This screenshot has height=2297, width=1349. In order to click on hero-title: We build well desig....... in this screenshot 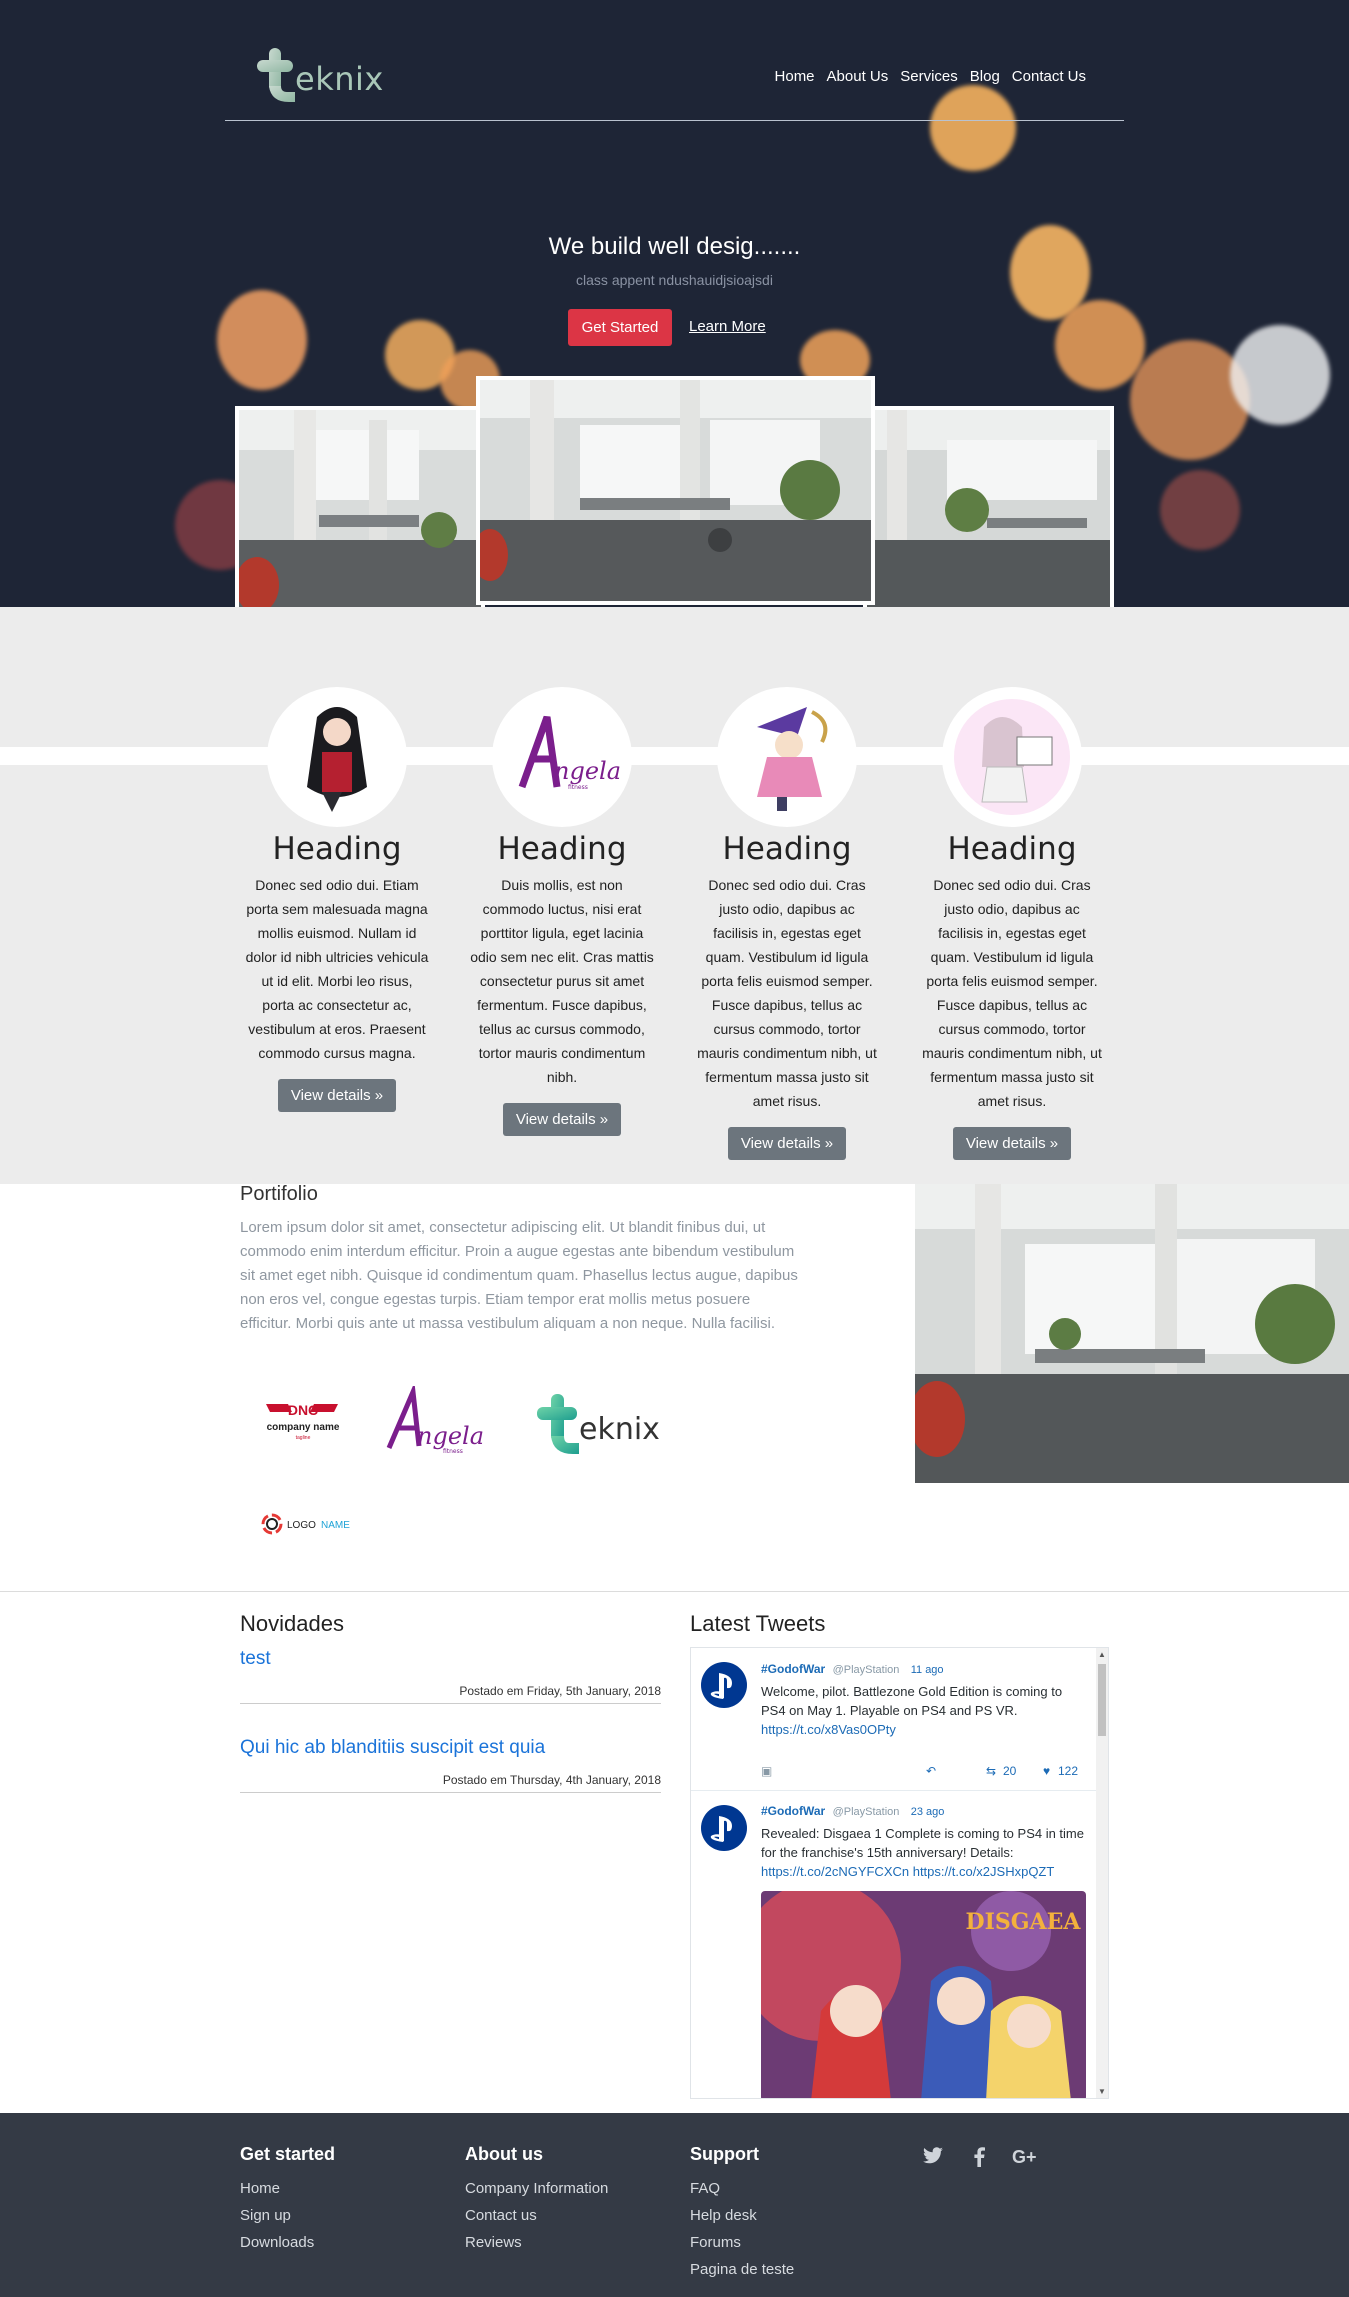, I will do `click(674, 246)`.